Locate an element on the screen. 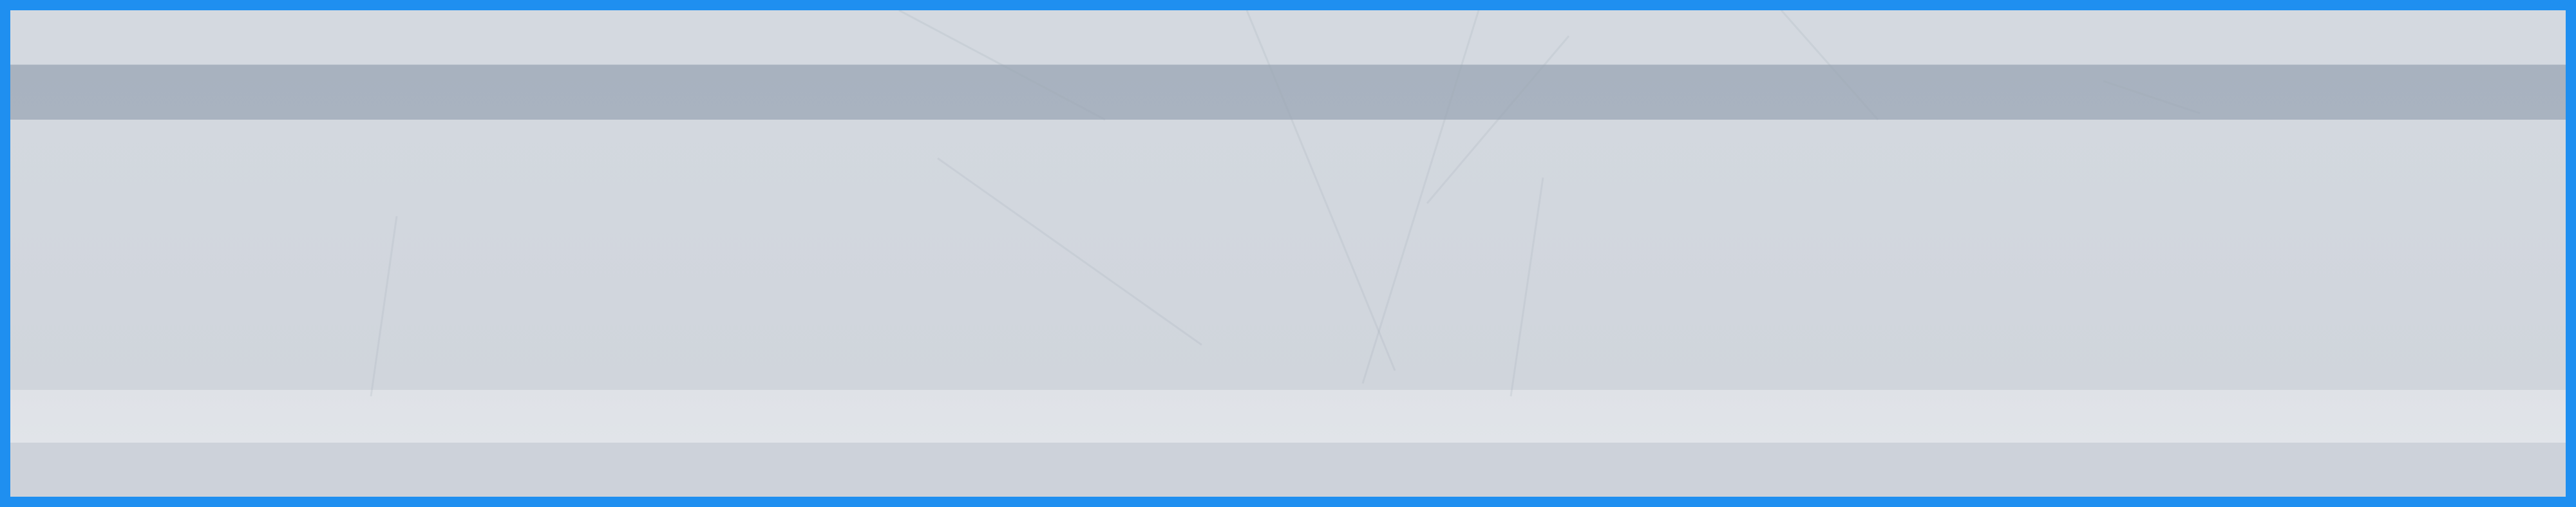 Image resolution: width=2576 pixels, height=507 pixels. toolbar-strip is located at coordinates (1288, 92).